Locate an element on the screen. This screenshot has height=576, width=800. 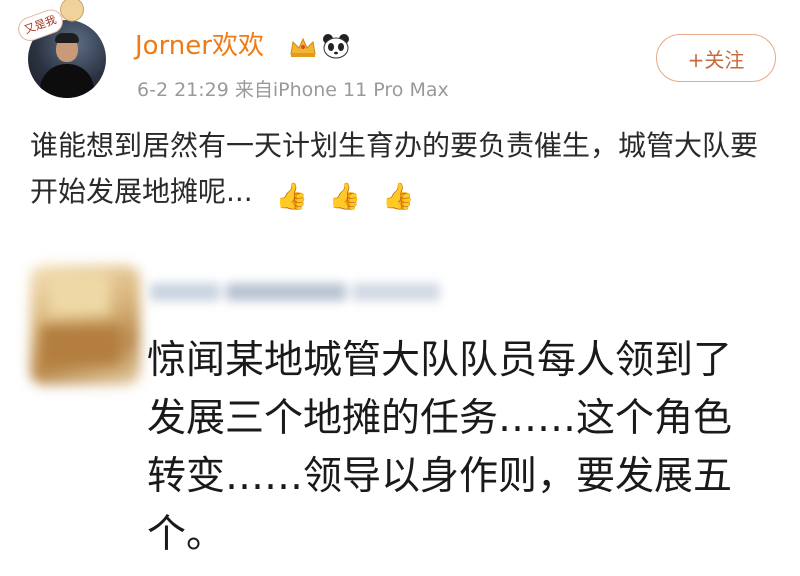
avatar-body is located at coordinates (67, 81).